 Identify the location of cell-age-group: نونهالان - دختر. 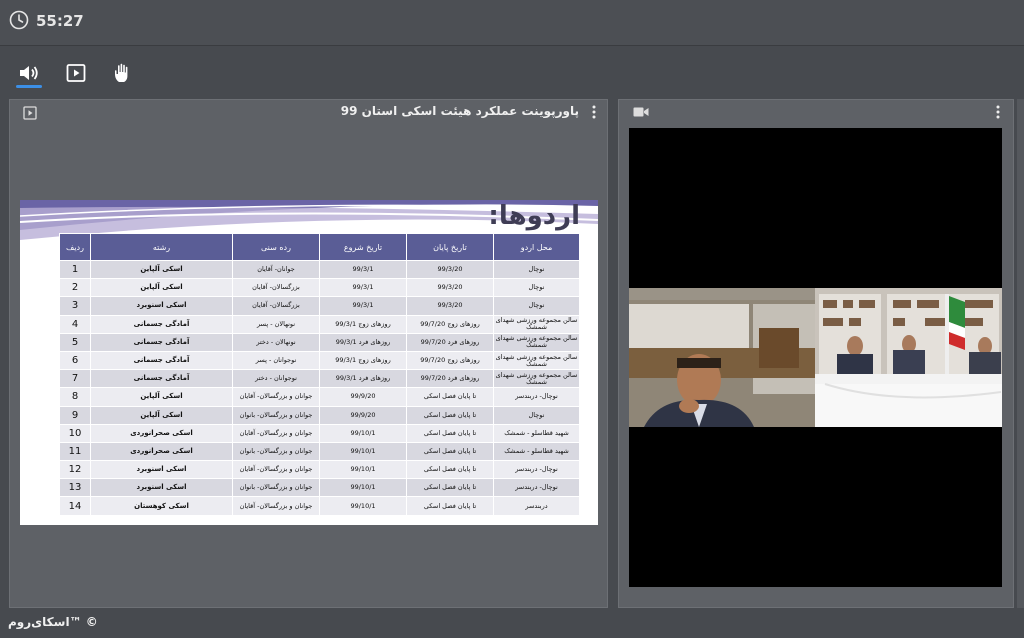
(276, 342).